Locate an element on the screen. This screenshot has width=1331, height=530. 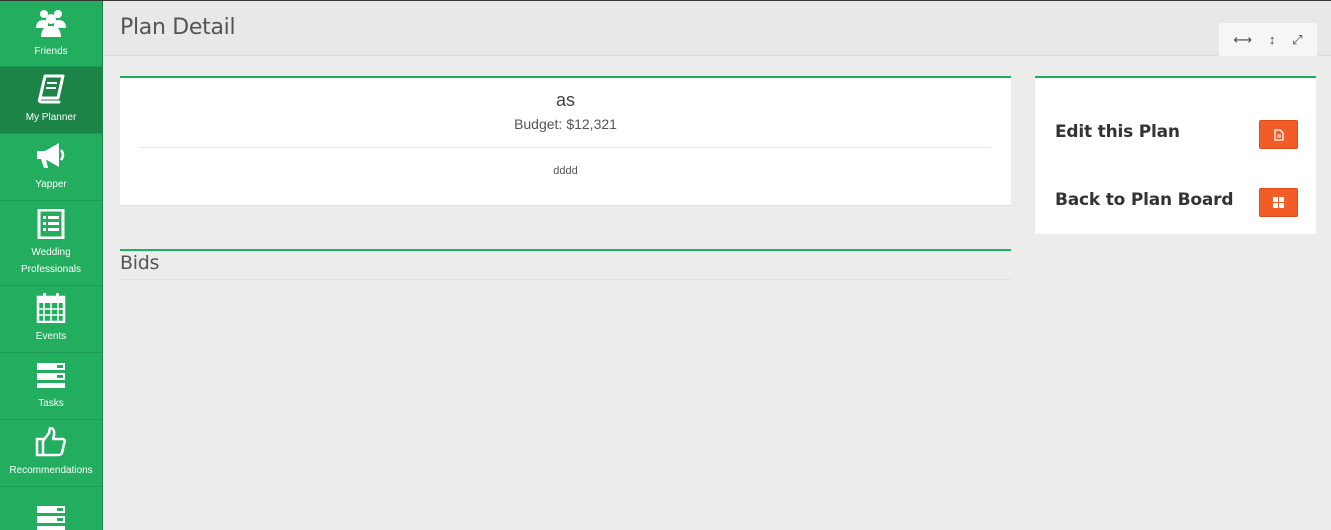
sidebar-item-friends: Friends is located at coordinates (51, 34).